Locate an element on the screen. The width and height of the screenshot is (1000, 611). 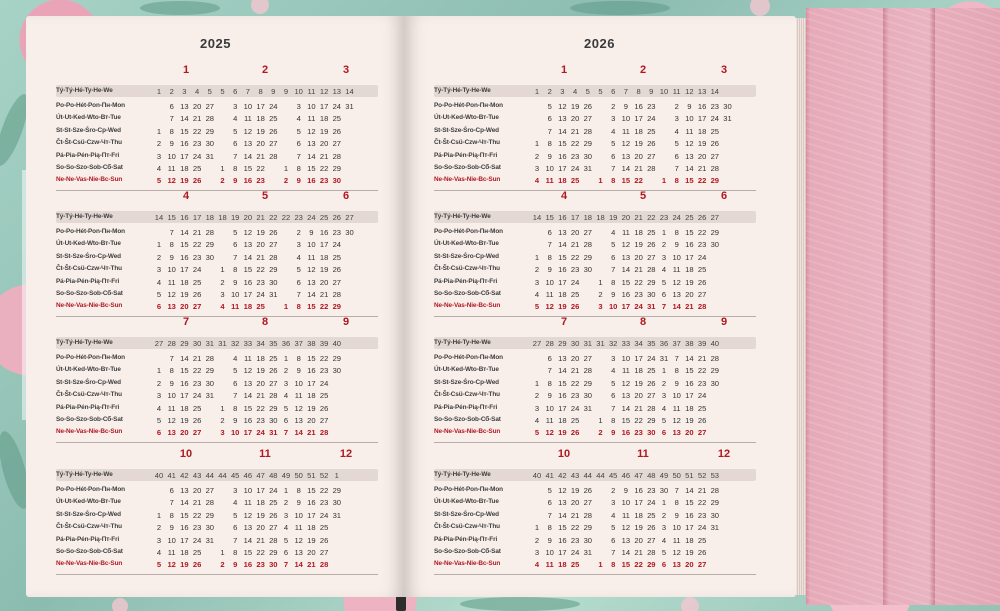
month-number: 7 is located at coordinates (186, 322).